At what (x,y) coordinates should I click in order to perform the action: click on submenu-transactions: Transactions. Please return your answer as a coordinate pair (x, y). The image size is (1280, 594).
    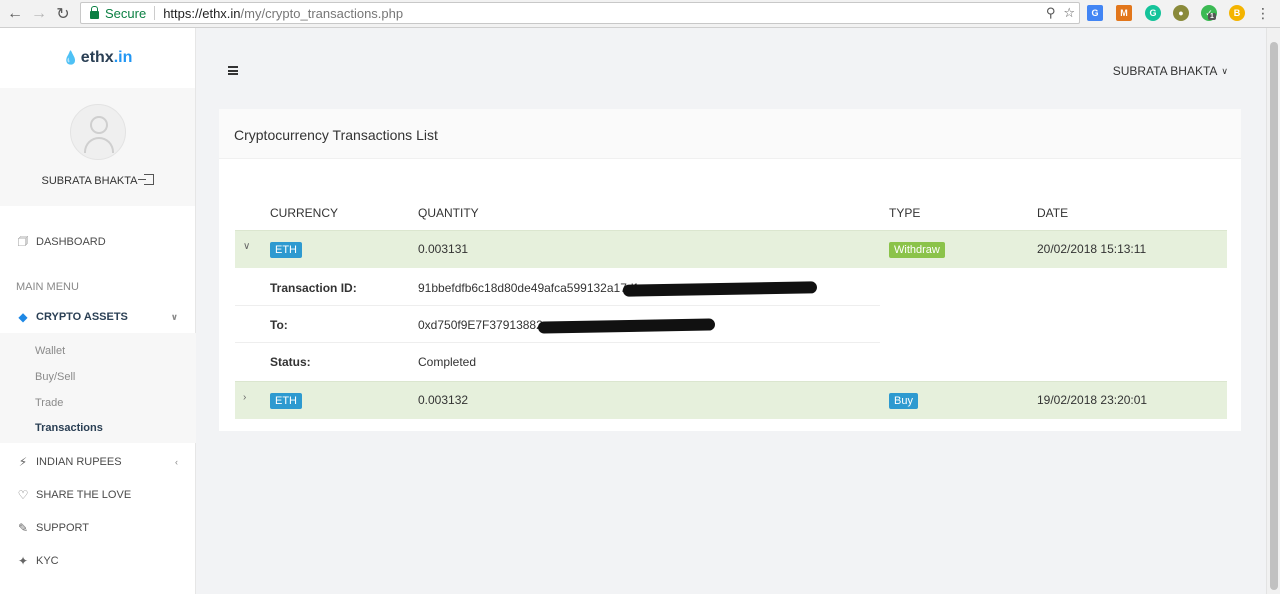
    Looking at the image, I should click on (69, 428).